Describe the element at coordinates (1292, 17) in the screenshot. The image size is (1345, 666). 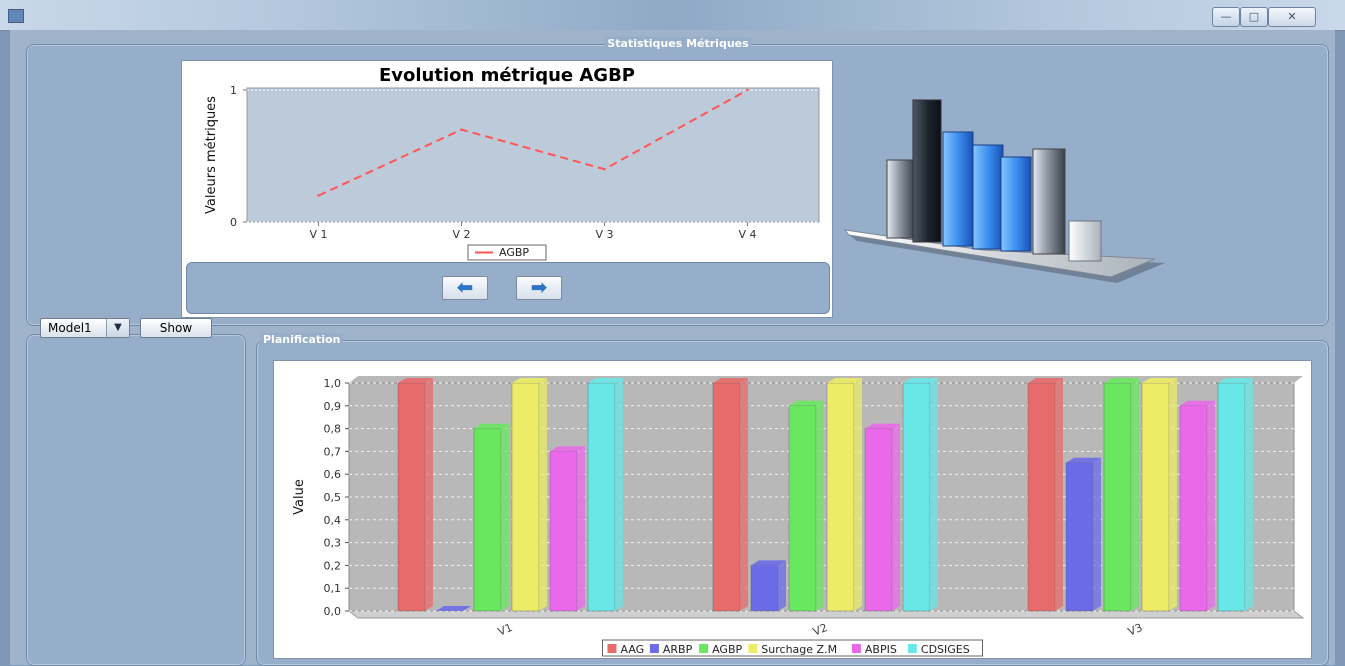
I see `close-button: ✕` at that location.